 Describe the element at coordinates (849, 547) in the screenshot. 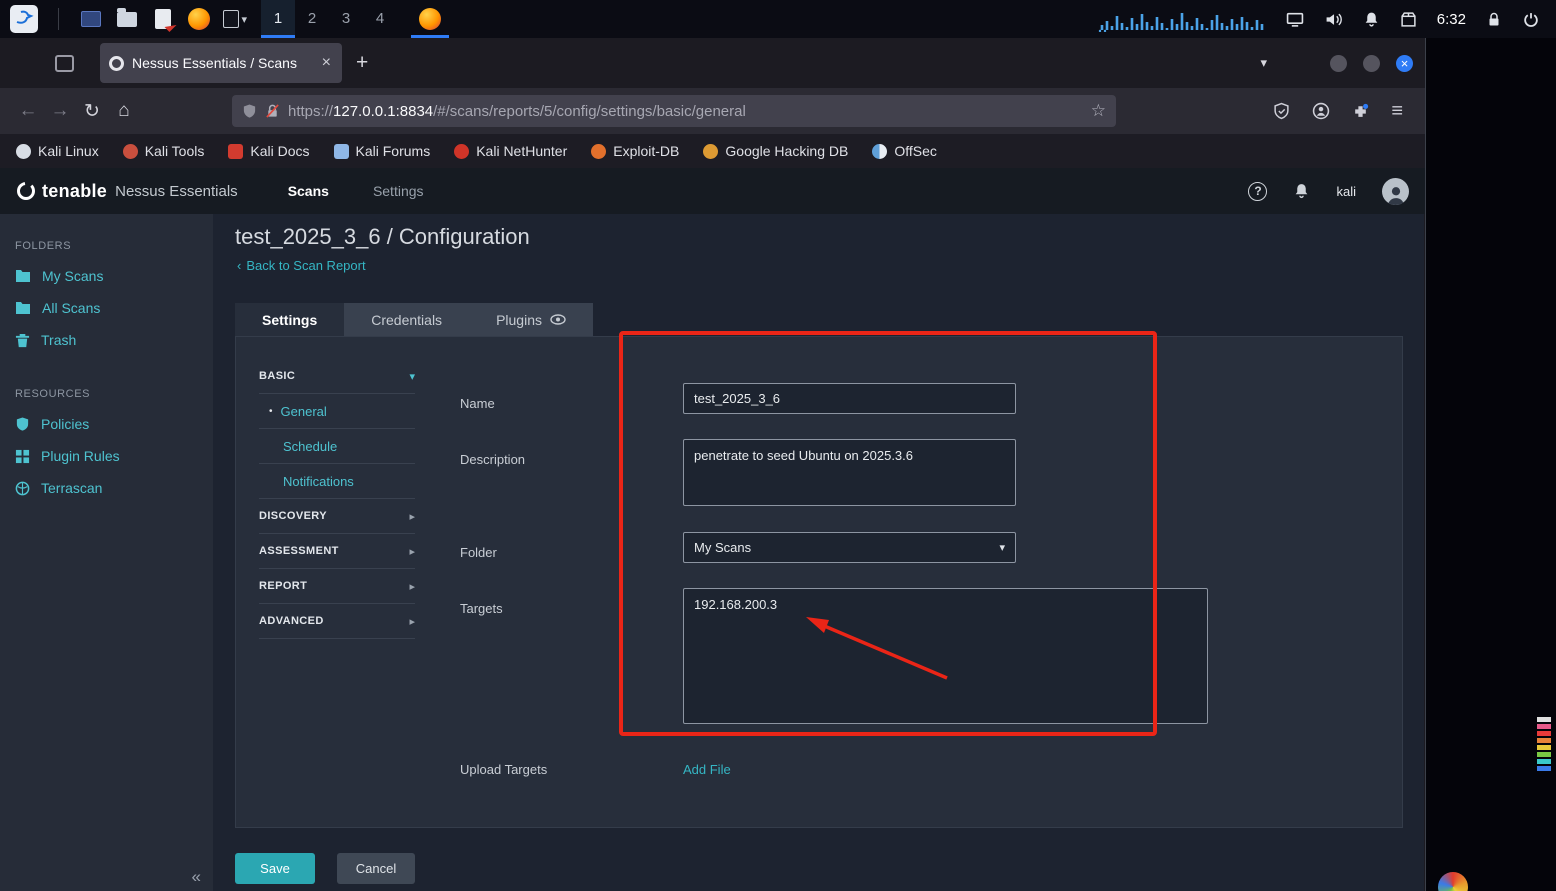

I see `folder-select: My Scans ▾` at that location.